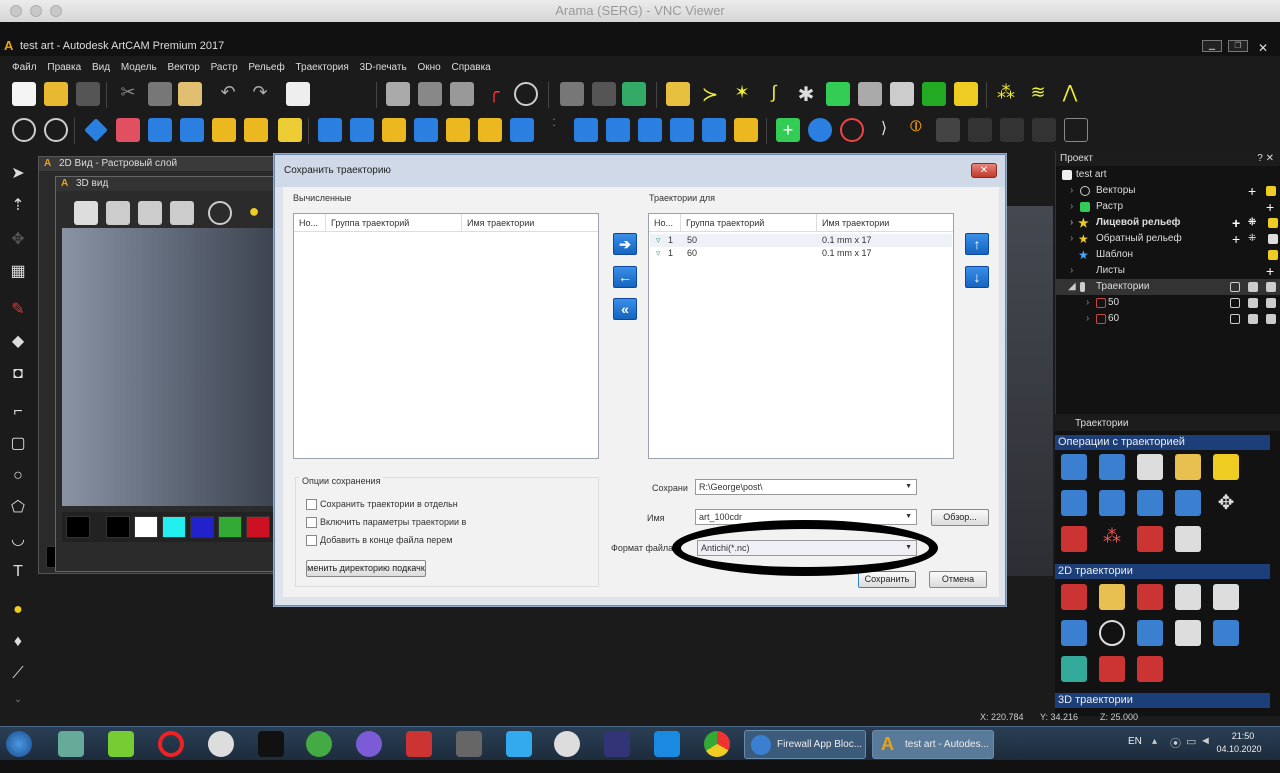 This screenshot has width=1280, height=773. What do you see at coordinates (1074, 467) in the screenshot?
I see `save-toolpath-icon` at bounding box center [1074, 467].